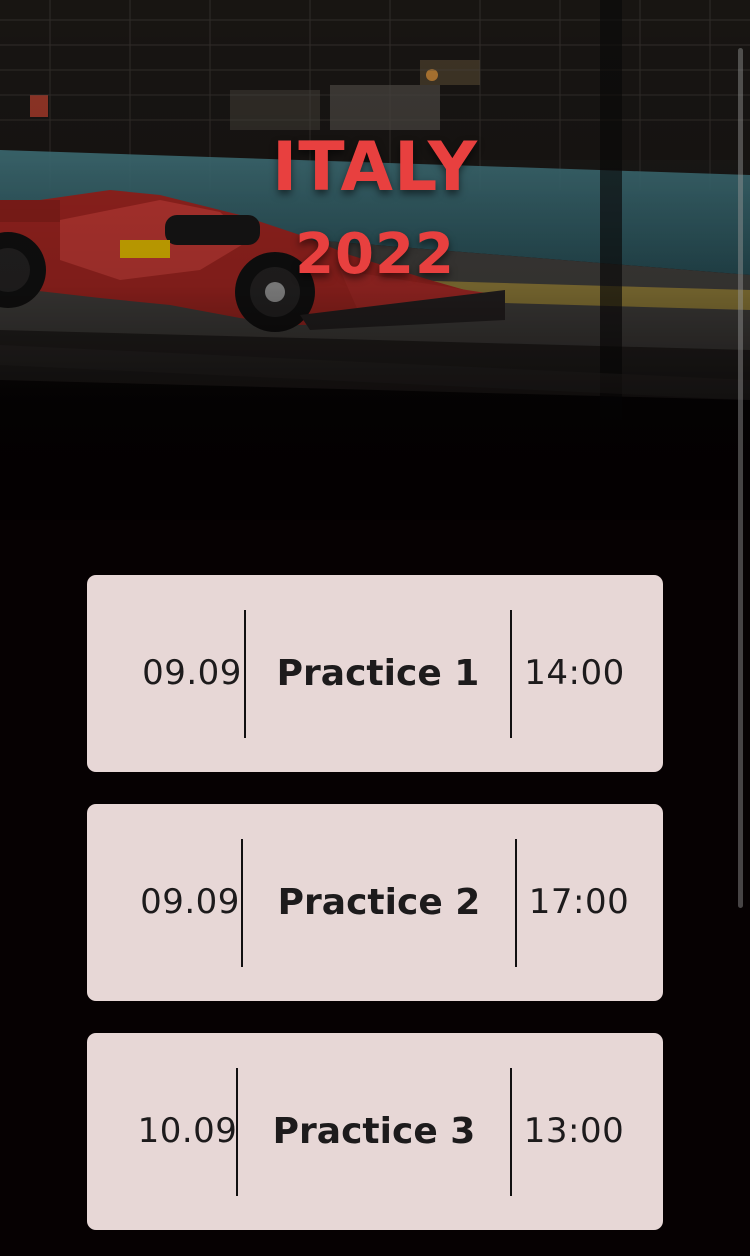 The width and height of the screenshot is (750, 1256). I want to click on session-card-practice-2: 09.09 Practice 2 17:00, so click(375, 902).